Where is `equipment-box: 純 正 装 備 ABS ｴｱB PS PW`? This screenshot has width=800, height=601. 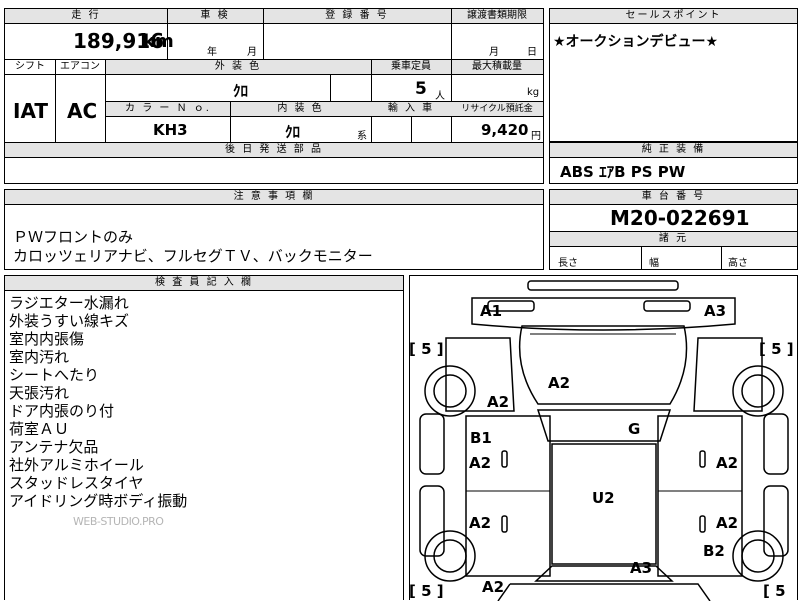 equipment-box: 純 正 装 備 ABS ｴｱB PS PW is located at coordinates (673, 163).